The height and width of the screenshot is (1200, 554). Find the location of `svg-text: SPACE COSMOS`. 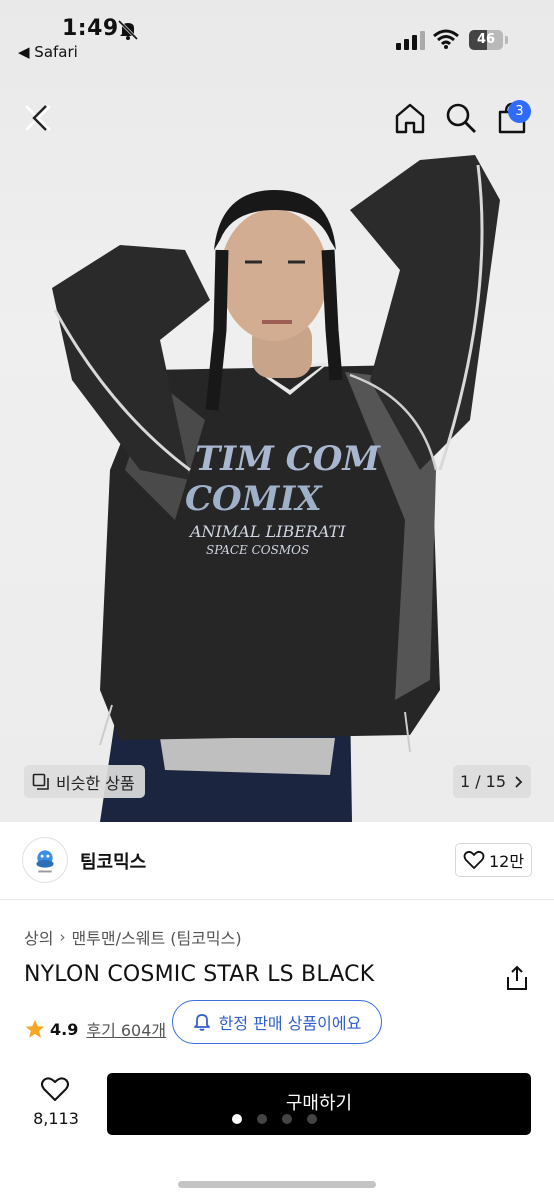

svg-text: SPACE COSMOS is located at coordinates (257, 550).